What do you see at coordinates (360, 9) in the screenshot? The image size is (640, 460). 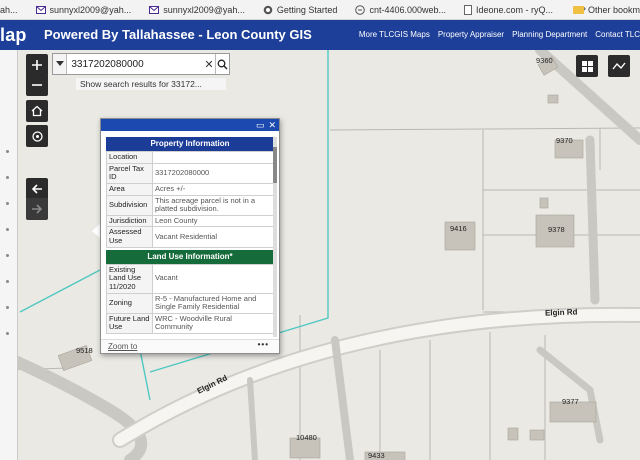 I see `link-icon` at bounding box center [360, 9].